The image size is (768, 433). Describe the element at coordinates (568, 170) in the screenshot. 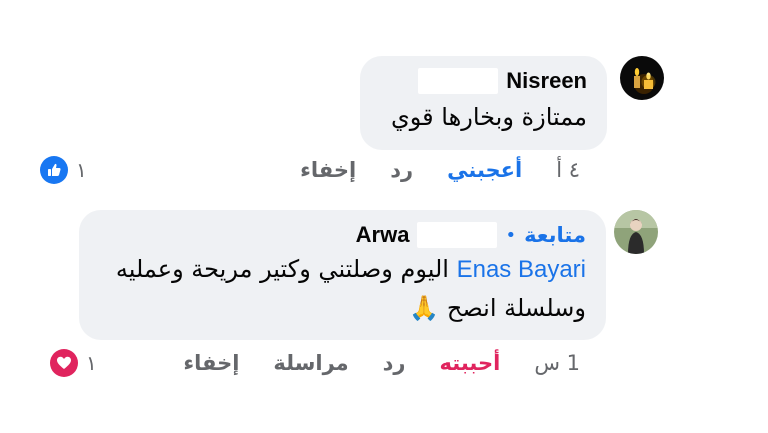

I see `comment-time: ٤ أ` at that location.